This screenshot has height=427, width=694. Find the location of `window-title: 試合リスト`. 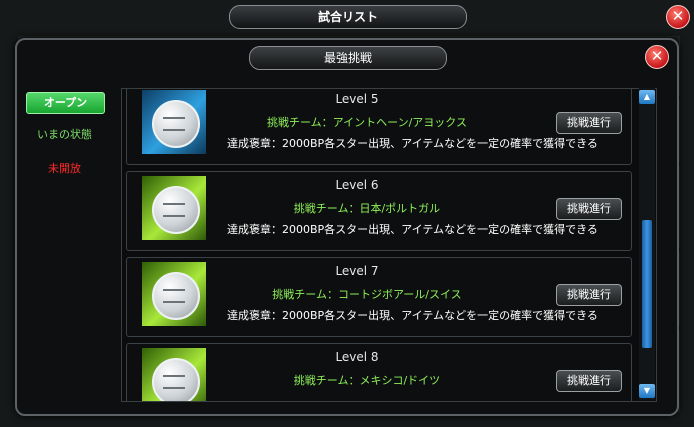

window-title: 試合リスト is located at coordinates (348, 17).